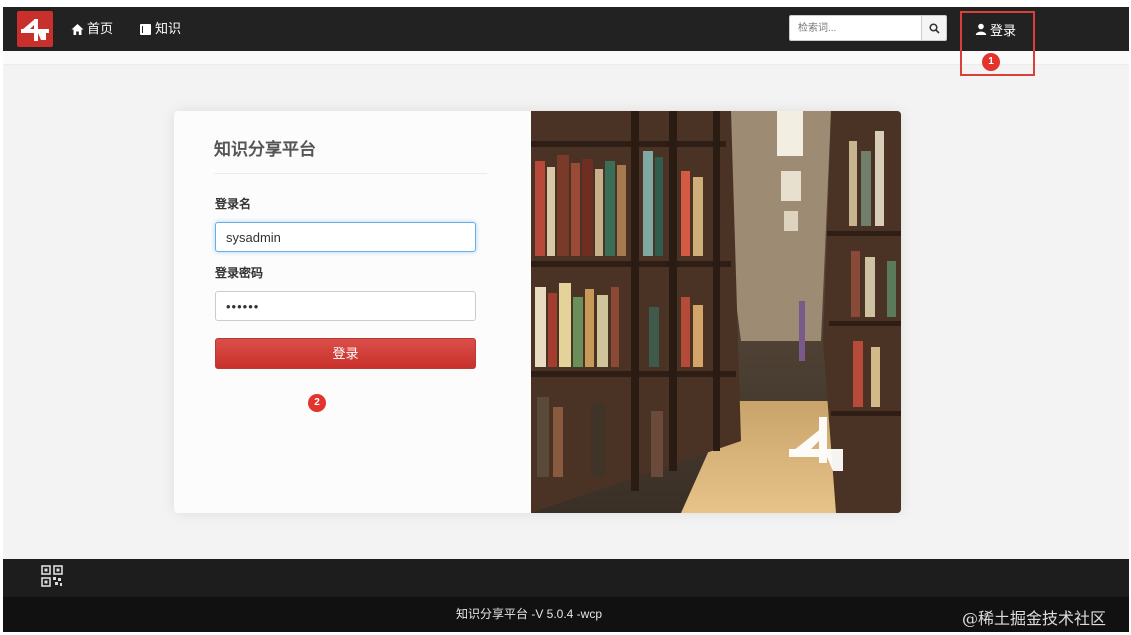  I want to click on nav-login-link: 登录, so click(995, 29).